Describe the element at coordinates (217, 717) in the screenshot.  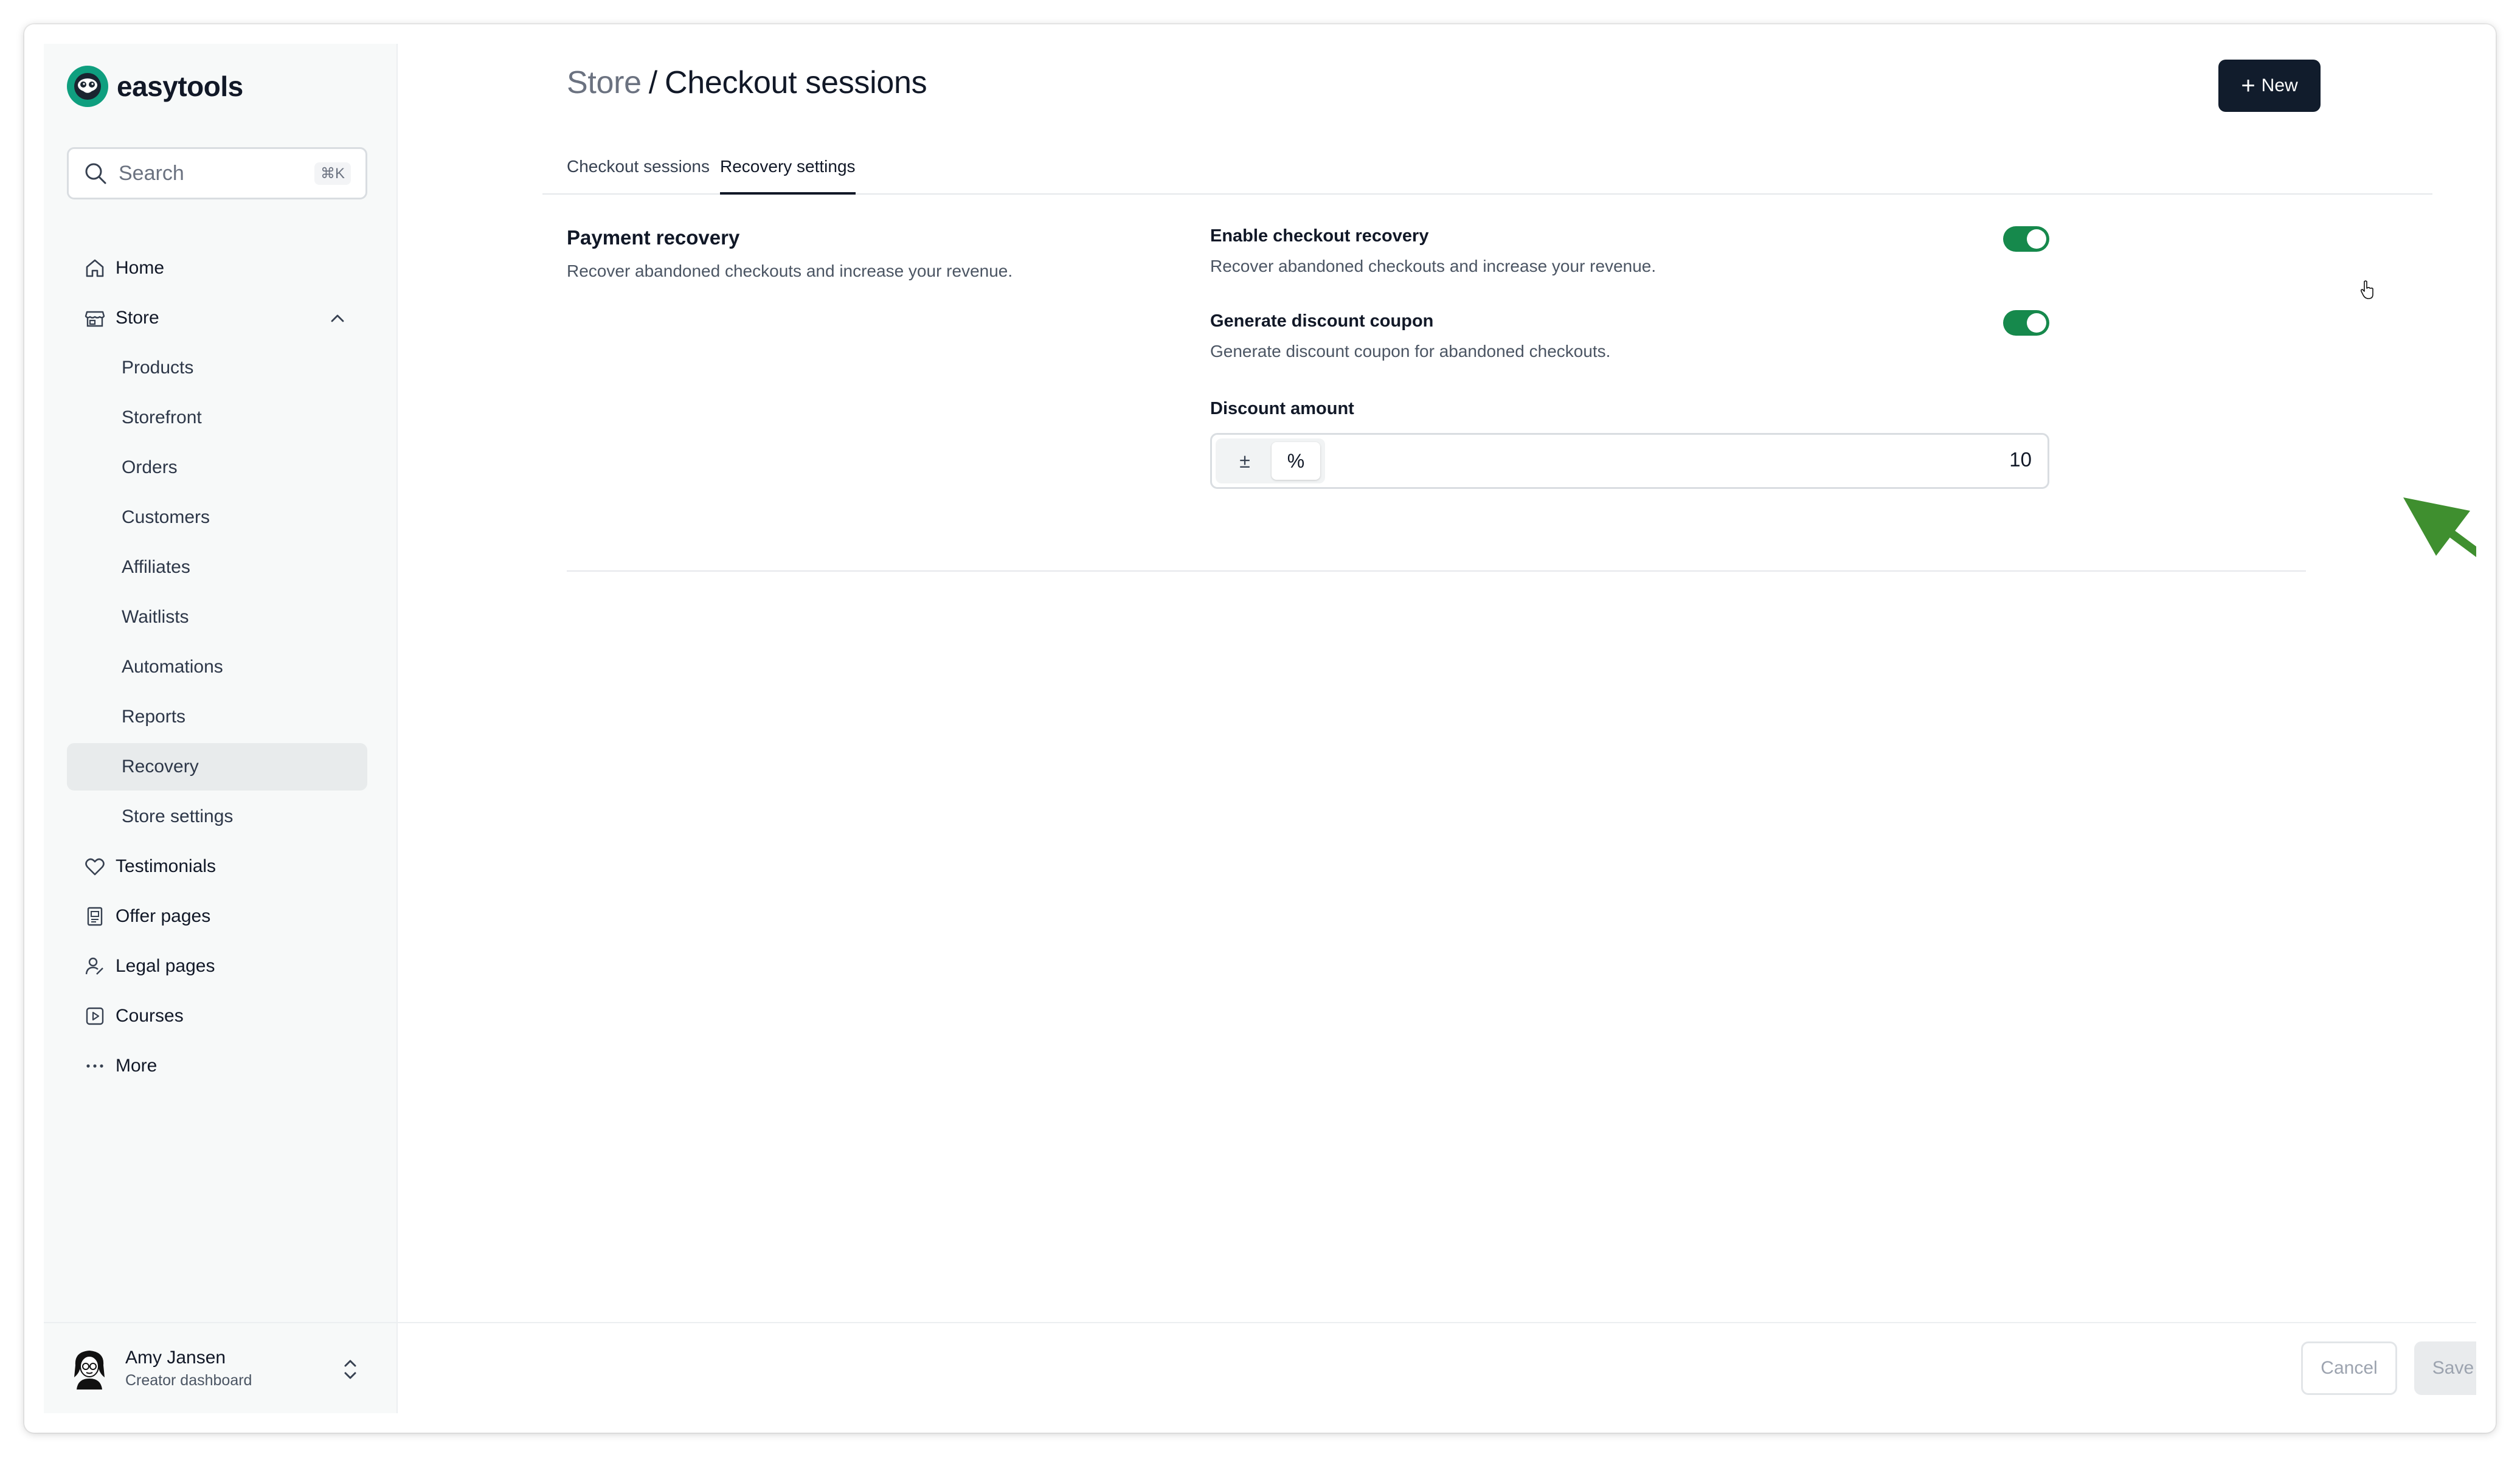
I see `sidebar-item-reports: Reports` at that location.